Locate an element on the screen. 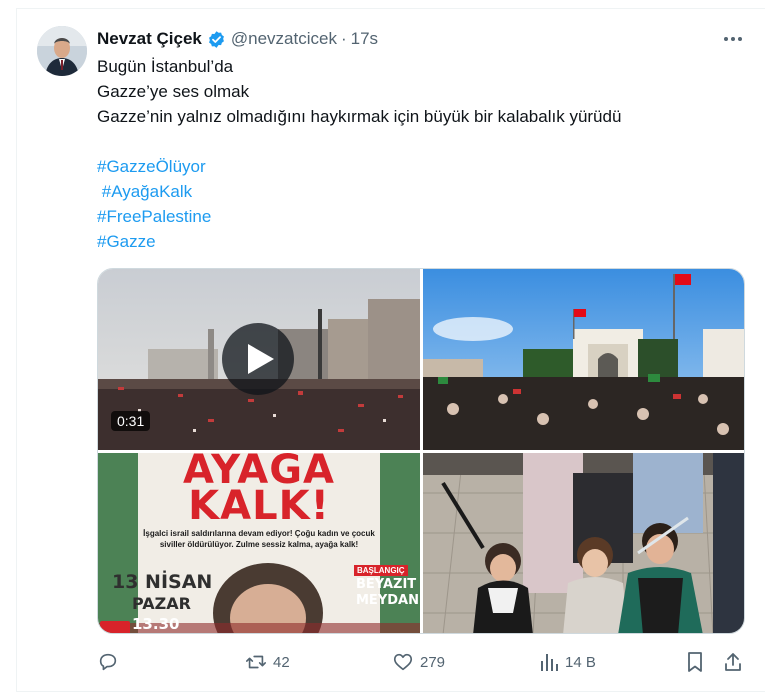 The height and width of the screenshot is (692, 766). share-button is located at coordinates (736, 662).